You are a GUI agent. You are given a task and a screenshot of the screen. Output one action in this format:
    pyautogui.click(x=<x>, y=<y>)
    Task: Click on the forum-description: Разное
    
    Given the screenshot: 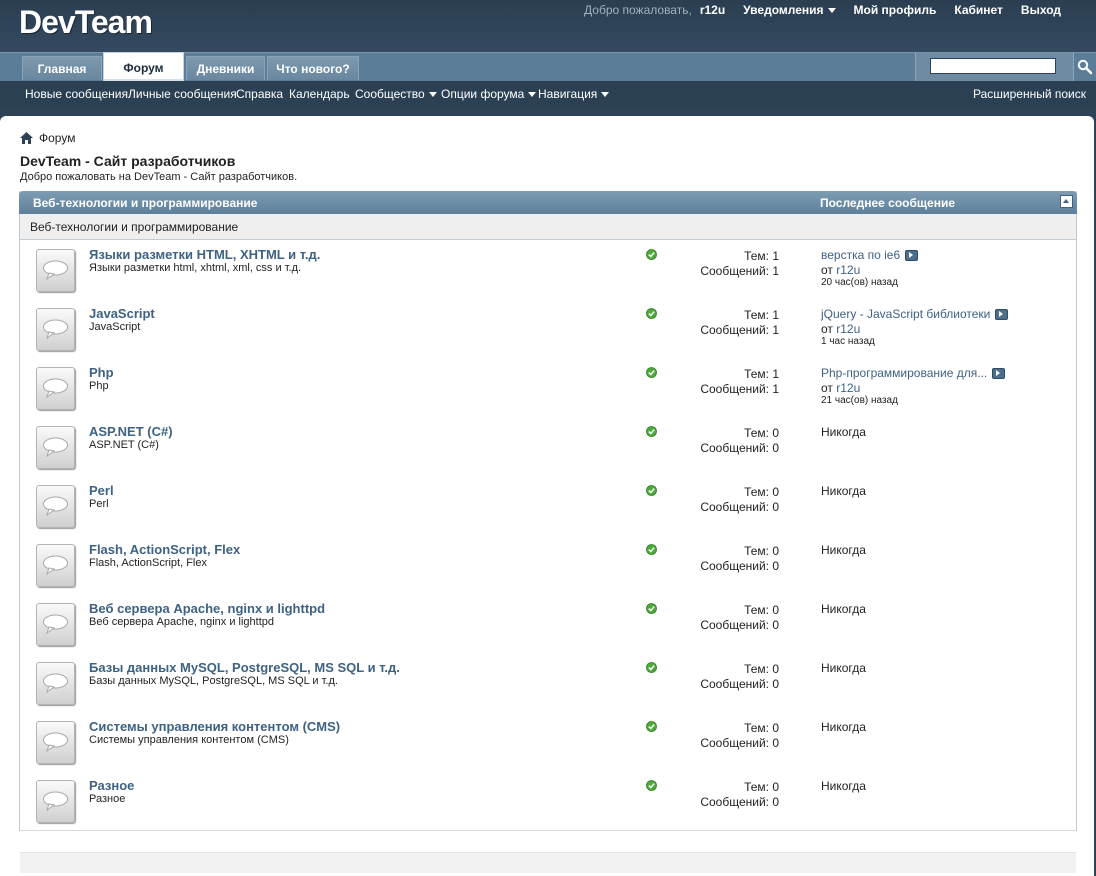 What is the action you would take?
    pyautogui.click(x=107, y=799)
    